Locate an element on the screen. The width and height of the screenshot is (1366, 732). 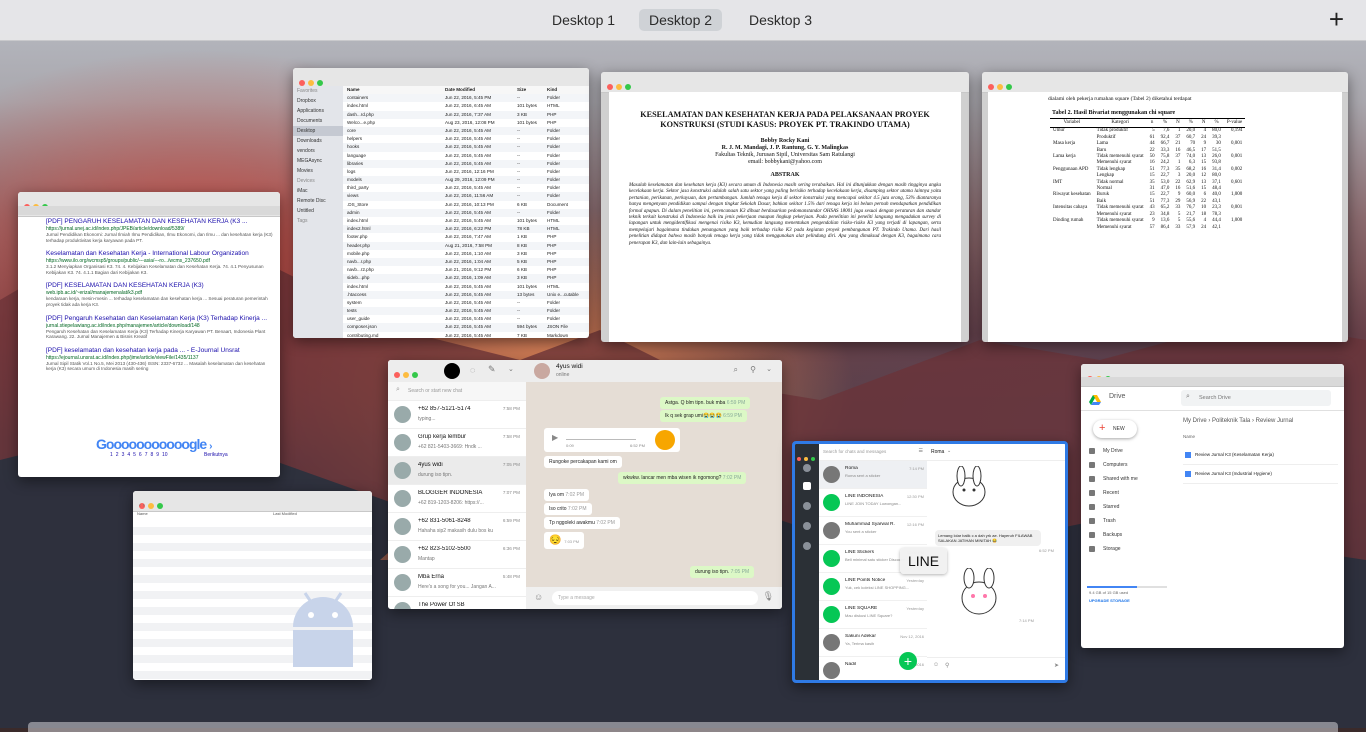
chat-list-item: 4yus widi durung iso tipn. 7:05 PM is located at coordinates (457, 471).